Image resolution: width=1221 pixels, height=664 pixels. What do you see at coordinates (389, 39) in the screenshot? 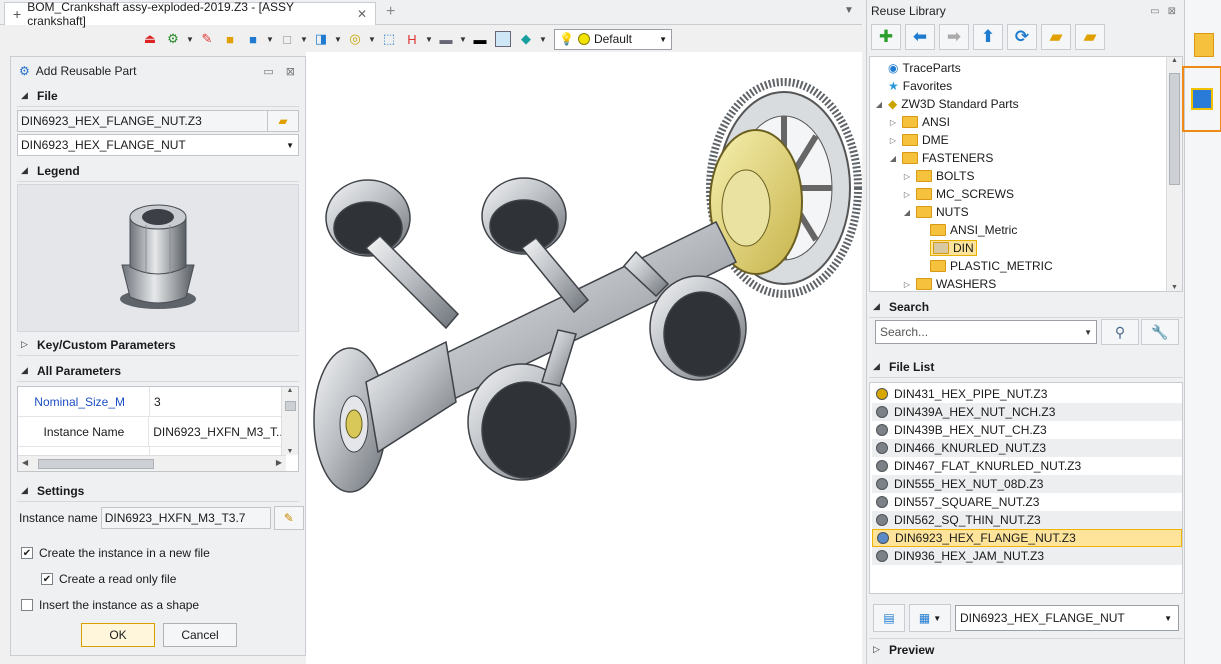
I see `zoom-window-icon: ⬚` at bounding box center [389, 39].